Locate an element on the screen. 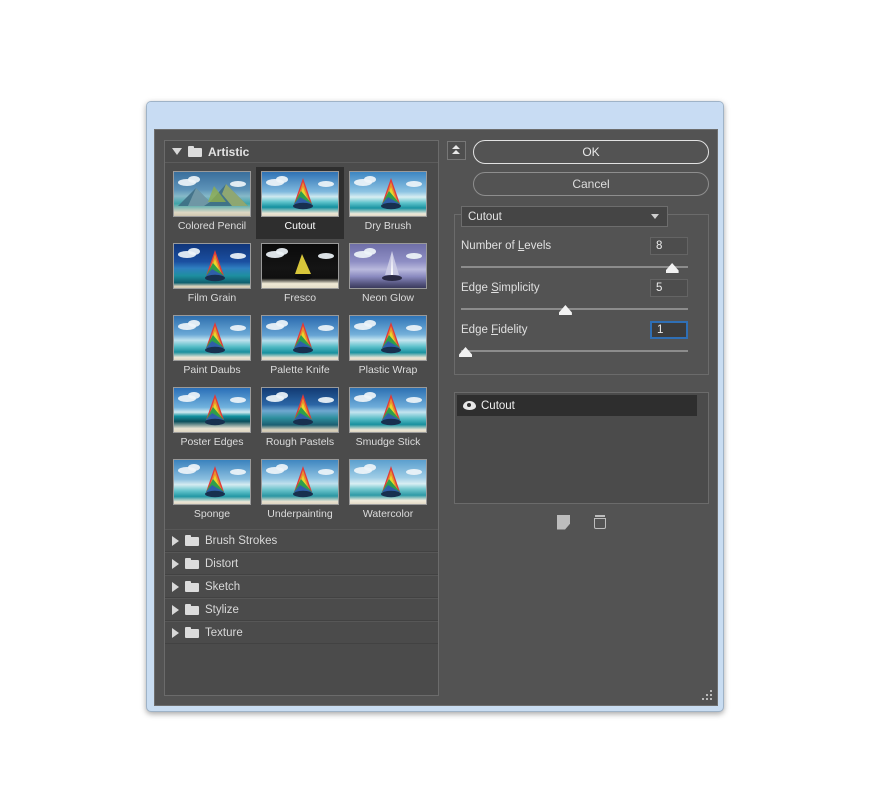 The image size is (875, 812). filter-item-label: Film Grain is located at coordinates (212, 298).